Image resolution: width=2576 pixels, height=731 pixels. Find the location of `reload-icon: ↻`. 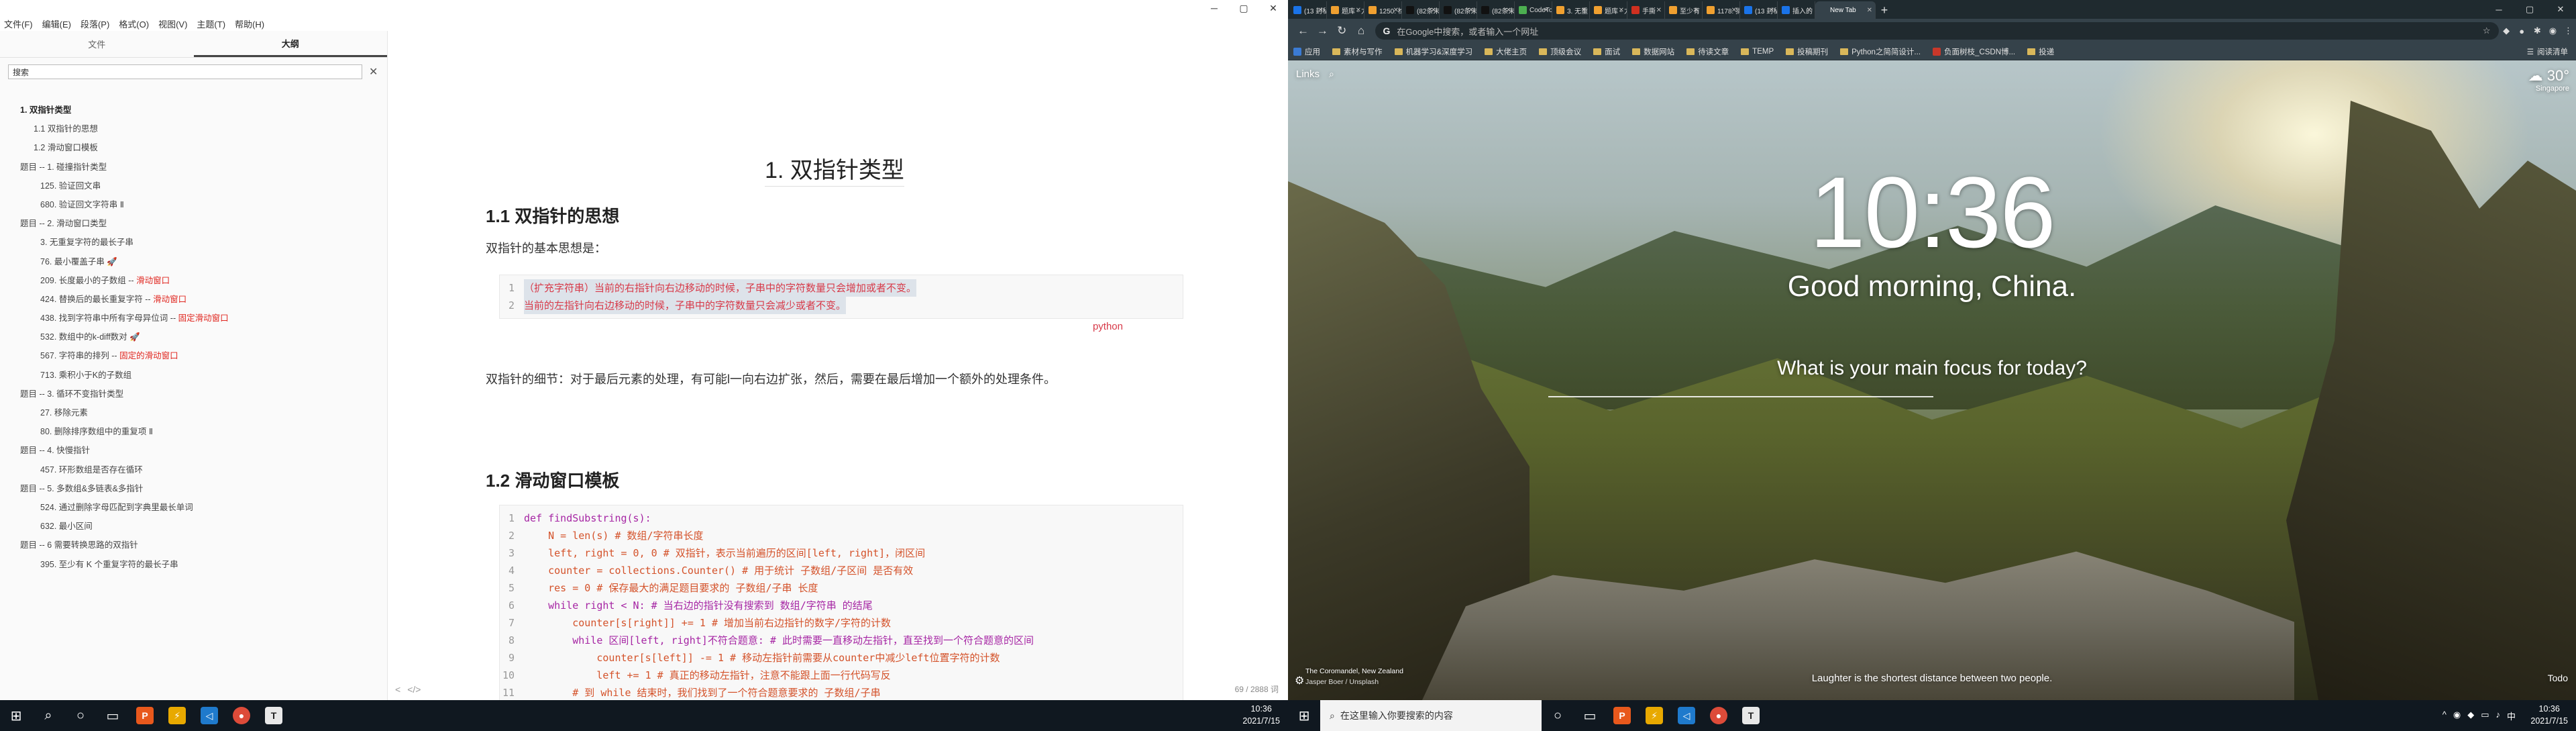

reload-icon: ↻ is located at coordinates (1342, 31).